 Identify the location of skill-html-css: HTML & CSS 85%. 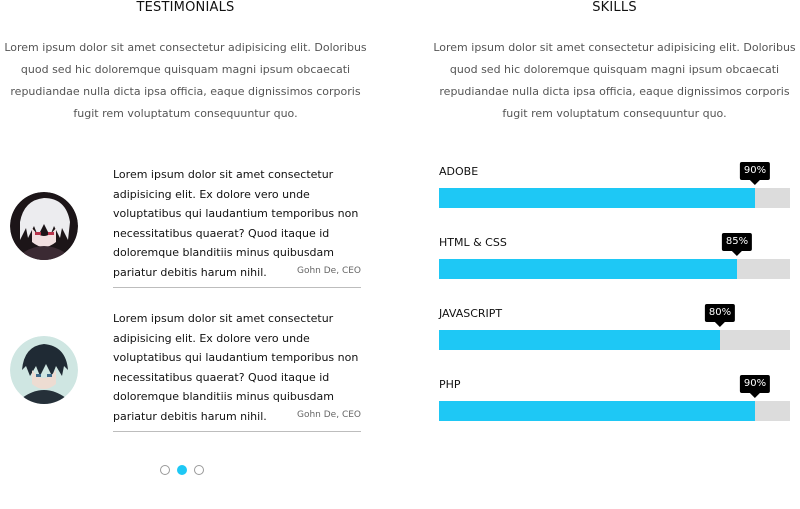
(614, 264).